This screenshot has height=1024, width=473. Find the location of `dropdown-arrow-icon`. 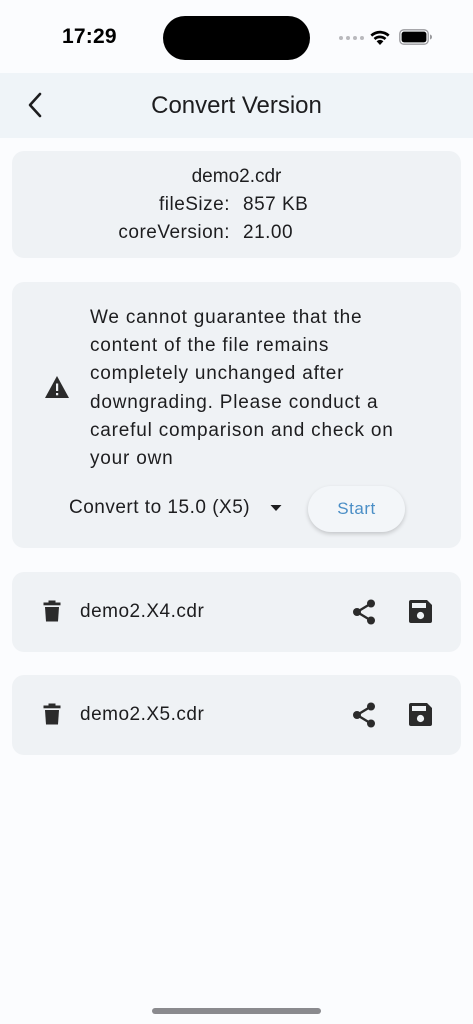

dropdown-arrow-icon is located at coordinates (276, 508).